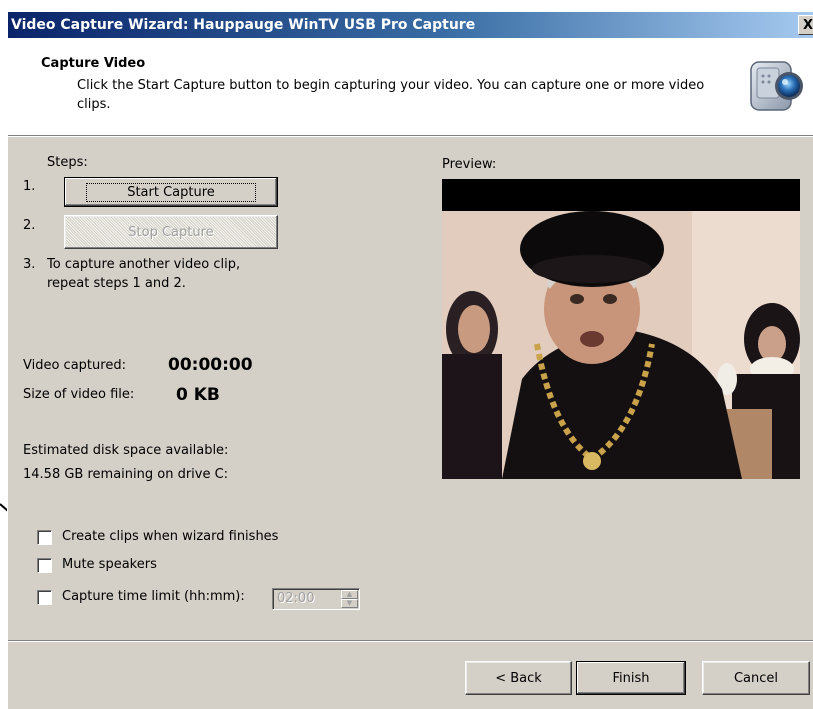  What do you see at coordinates (29, 264) in the screenshot?
I see `step-3-number: 3.` at bounding box center [29, 264].